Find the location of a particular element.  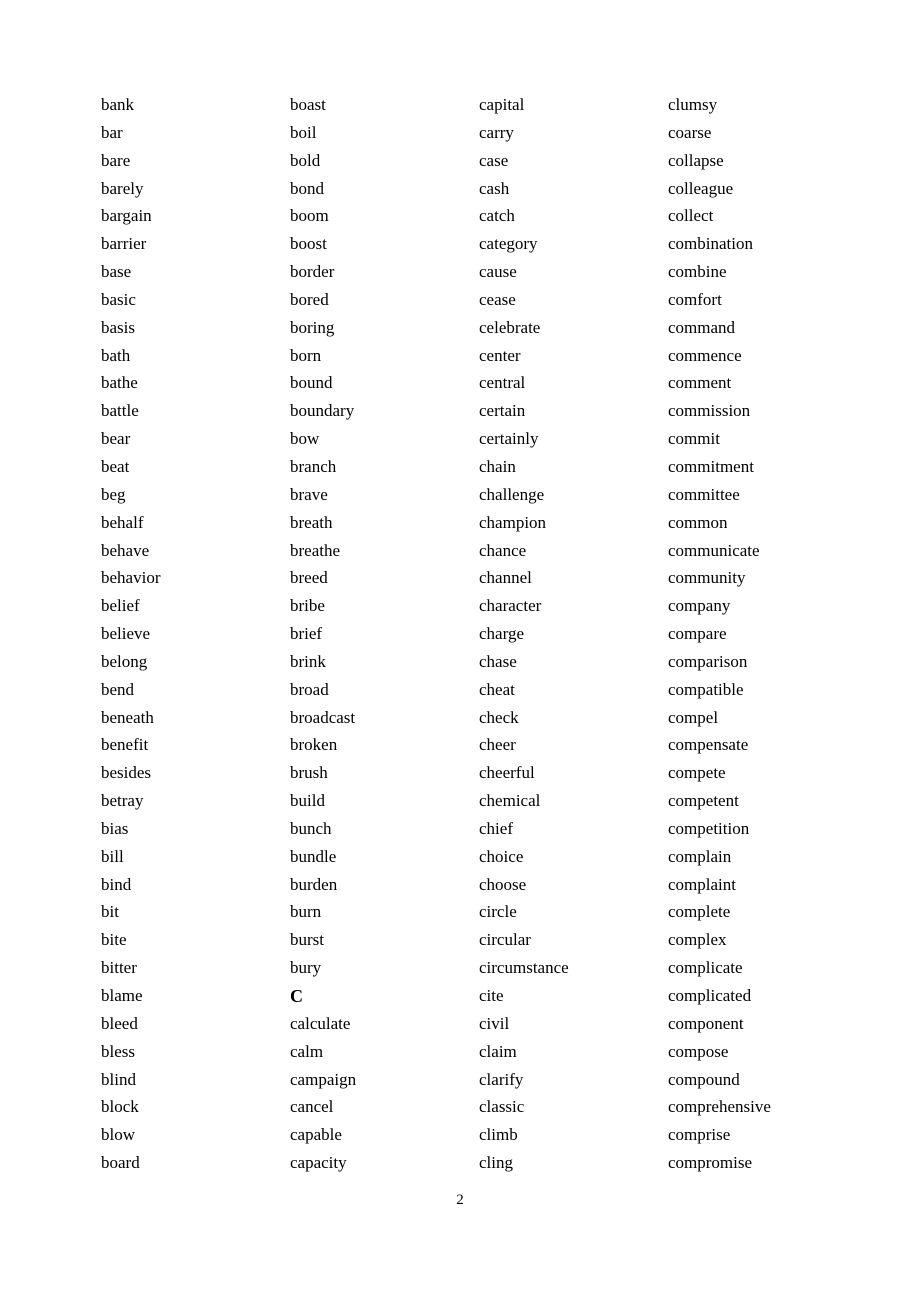

word-item: broken is located at coordinates (314, 745).